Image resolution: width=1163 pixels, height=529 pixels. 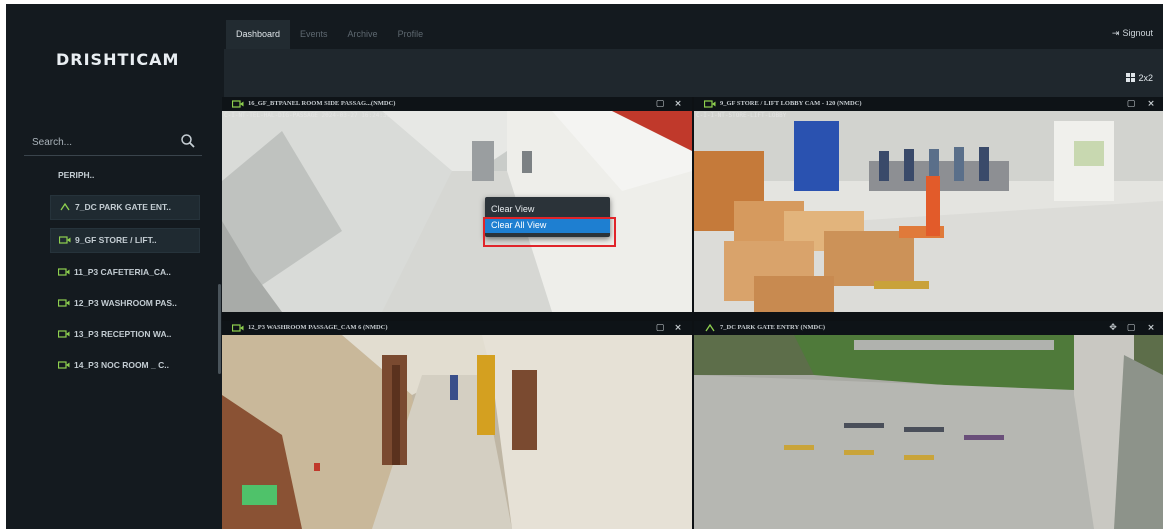 I want to click on tab-bar: Dashboard Events Archive Profile, so click(x=329, y=34).